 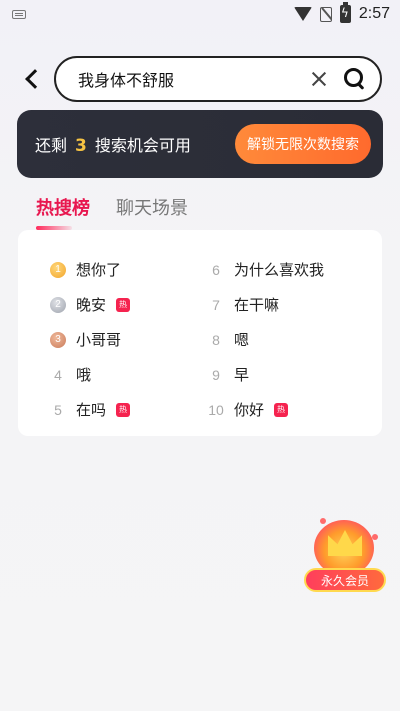 What do you see at coordinates (257, 305) in the screenshot?
I see `hot-item-text: 在干嘛` at bounding box center [257, 305].